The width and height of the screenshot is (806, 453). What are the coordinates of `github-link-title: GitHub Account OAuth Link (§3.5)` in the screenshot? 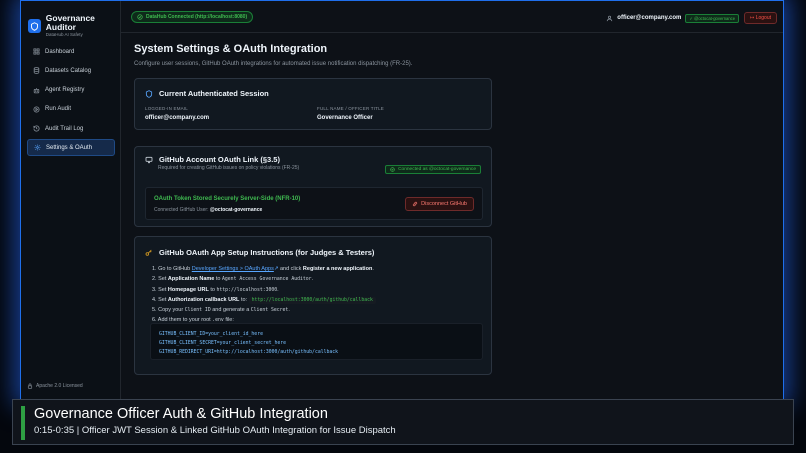 It's located at (212, 159).